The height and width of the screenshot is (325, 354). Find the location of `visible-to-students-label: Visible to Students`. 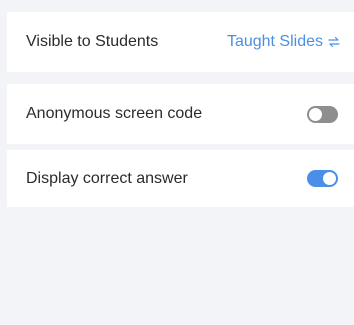

visible-to-students-label: Visible to Students is located at coordinates (92, 41).